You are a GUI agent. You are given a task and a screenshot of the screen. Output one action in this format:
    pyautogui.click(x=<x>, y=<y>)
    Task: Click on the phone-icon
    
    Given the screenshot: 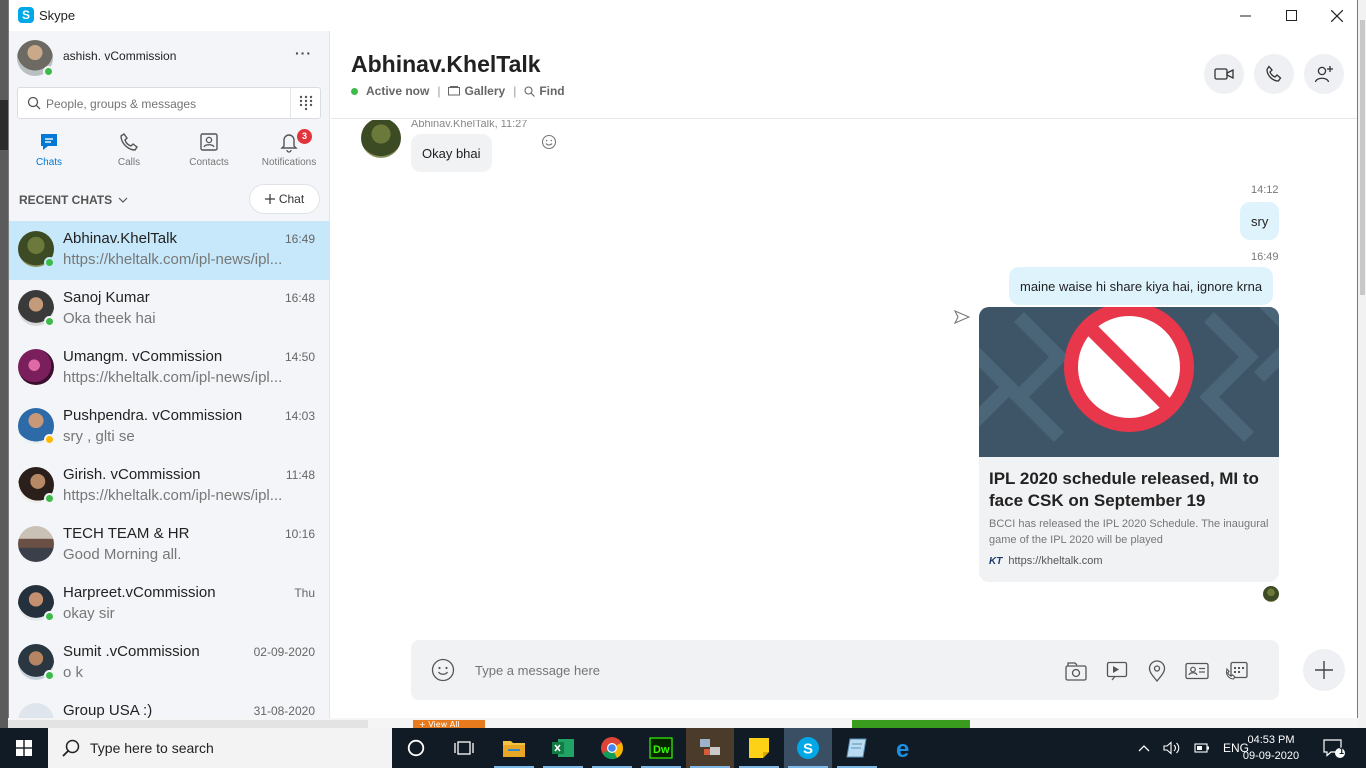 What is the action you would take?
    pyautogui.click(x=129, y=142)
    